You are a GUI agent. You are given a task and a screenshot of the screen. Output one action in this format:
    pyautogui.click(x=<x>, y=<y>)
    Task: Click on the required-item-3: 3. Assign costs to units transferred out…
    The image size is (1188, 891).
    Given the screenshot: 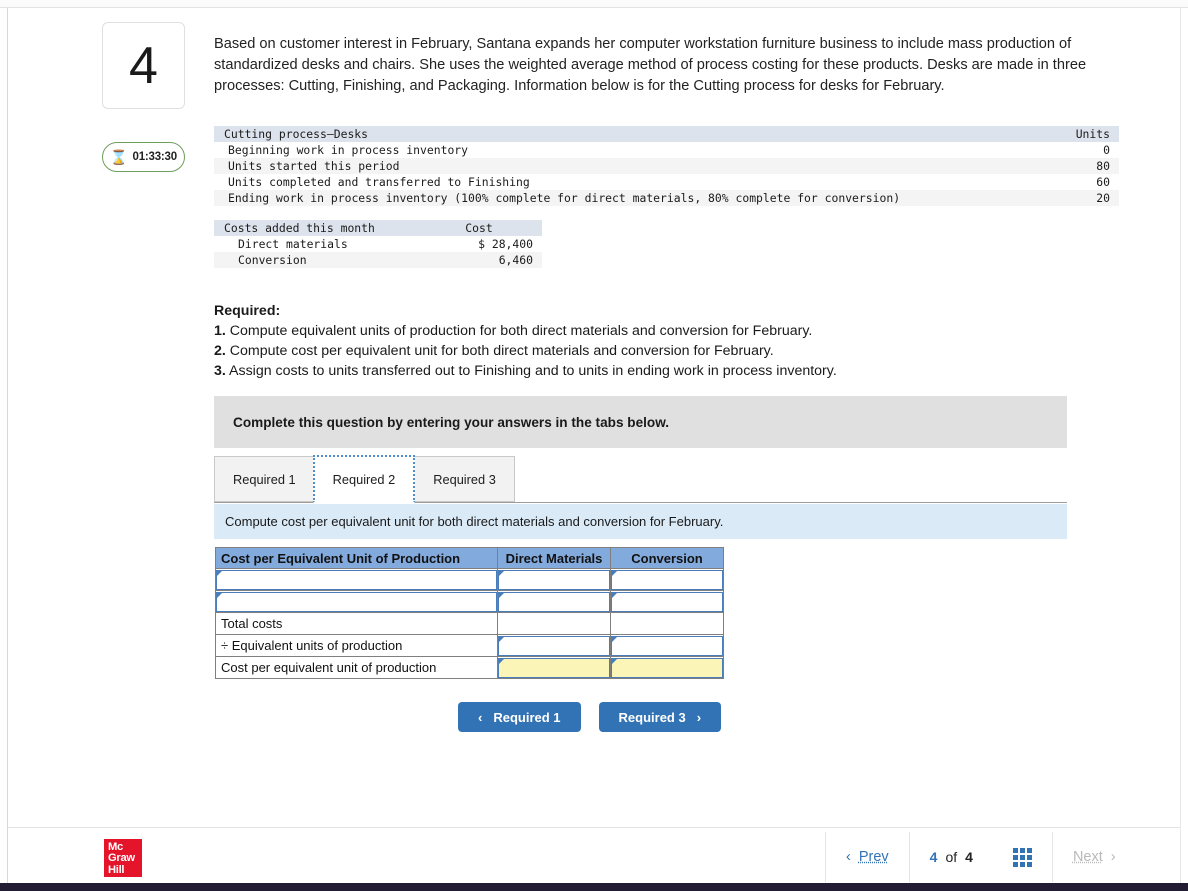 What is the action you would take?
    pyautogui.click(x=594, y=371)
    